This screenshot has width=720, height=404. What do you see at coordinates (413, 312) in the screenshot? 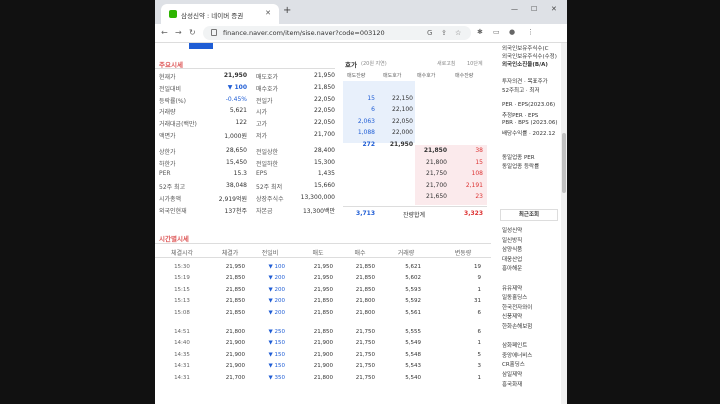
I see `table-cell: 5,561` at bounding box center [413, 312].